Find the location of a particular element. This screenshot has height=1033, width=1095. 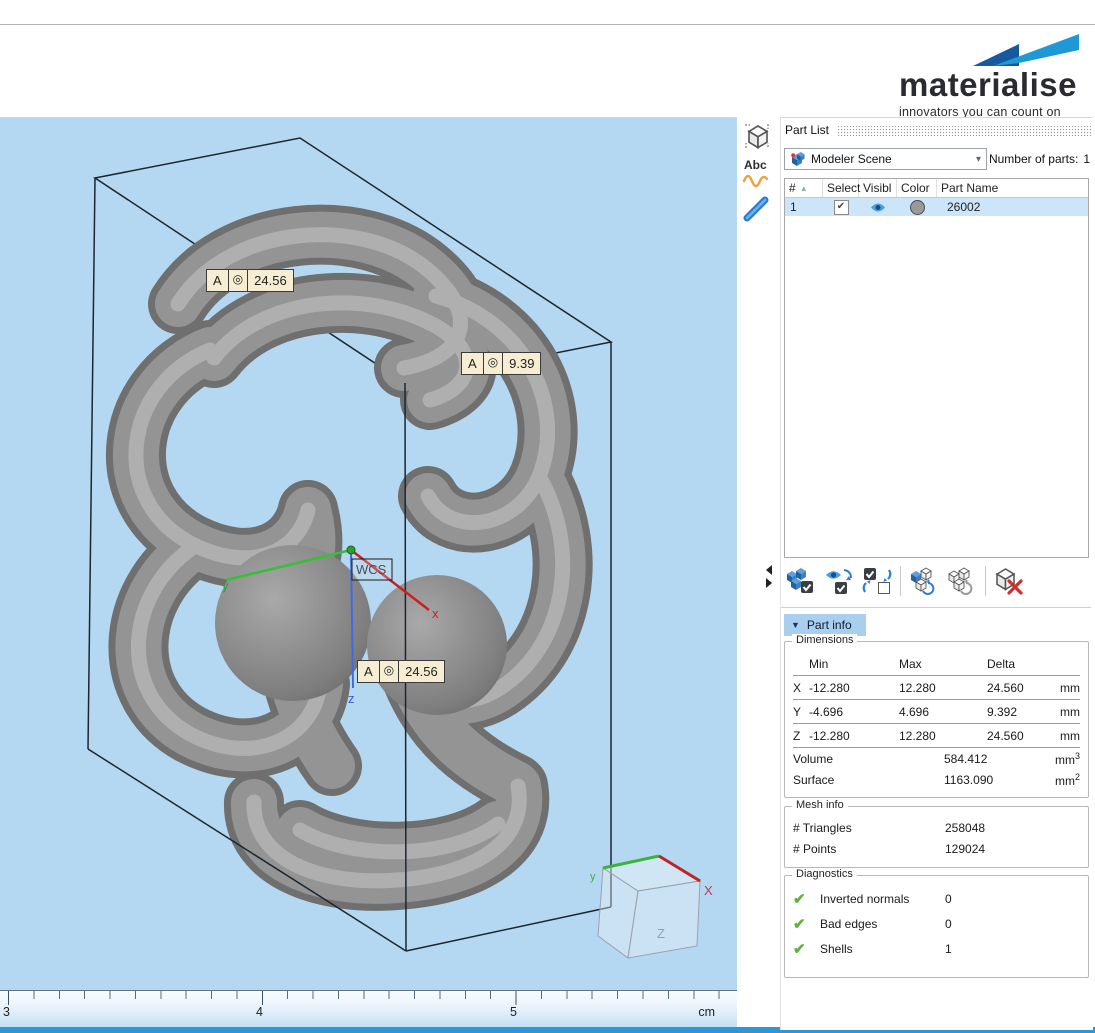

collapse-left-icon is located at coordinates (769, 569).